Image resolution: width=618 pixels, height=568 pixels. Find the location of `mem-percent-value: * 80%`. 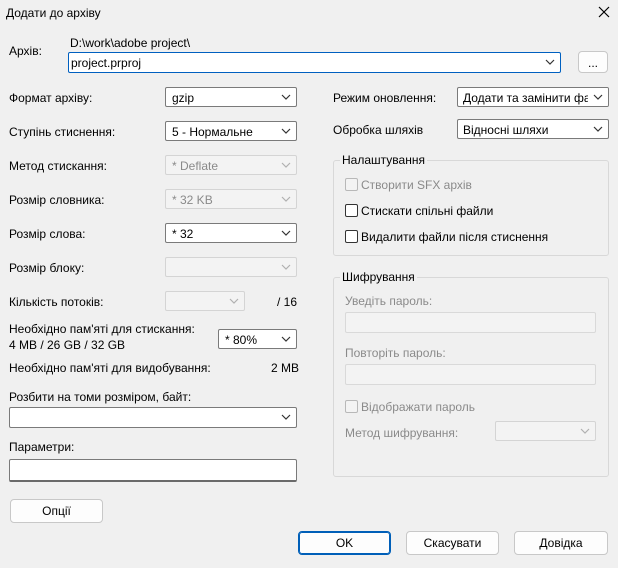

mem-percent-value: * 80% is located at coordinates (241, 340).